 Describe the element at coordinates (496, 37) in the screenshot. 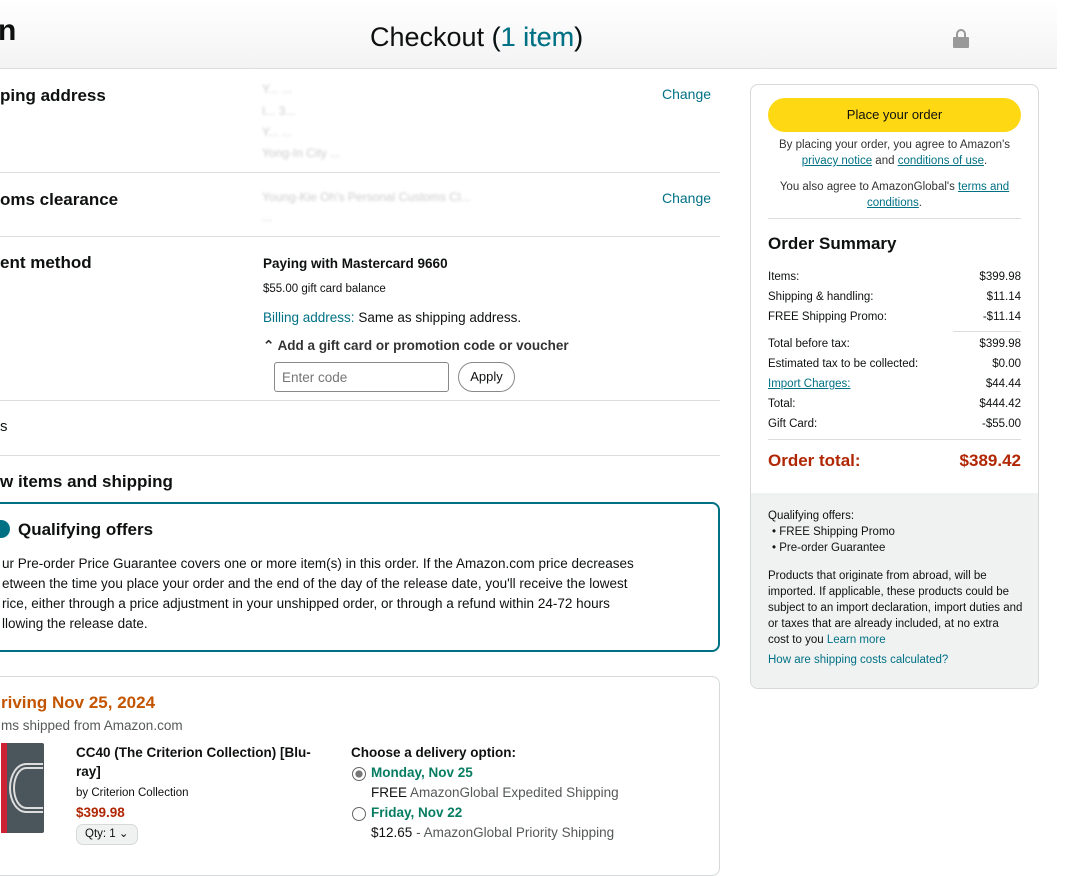

I see `paren: (` at that location.